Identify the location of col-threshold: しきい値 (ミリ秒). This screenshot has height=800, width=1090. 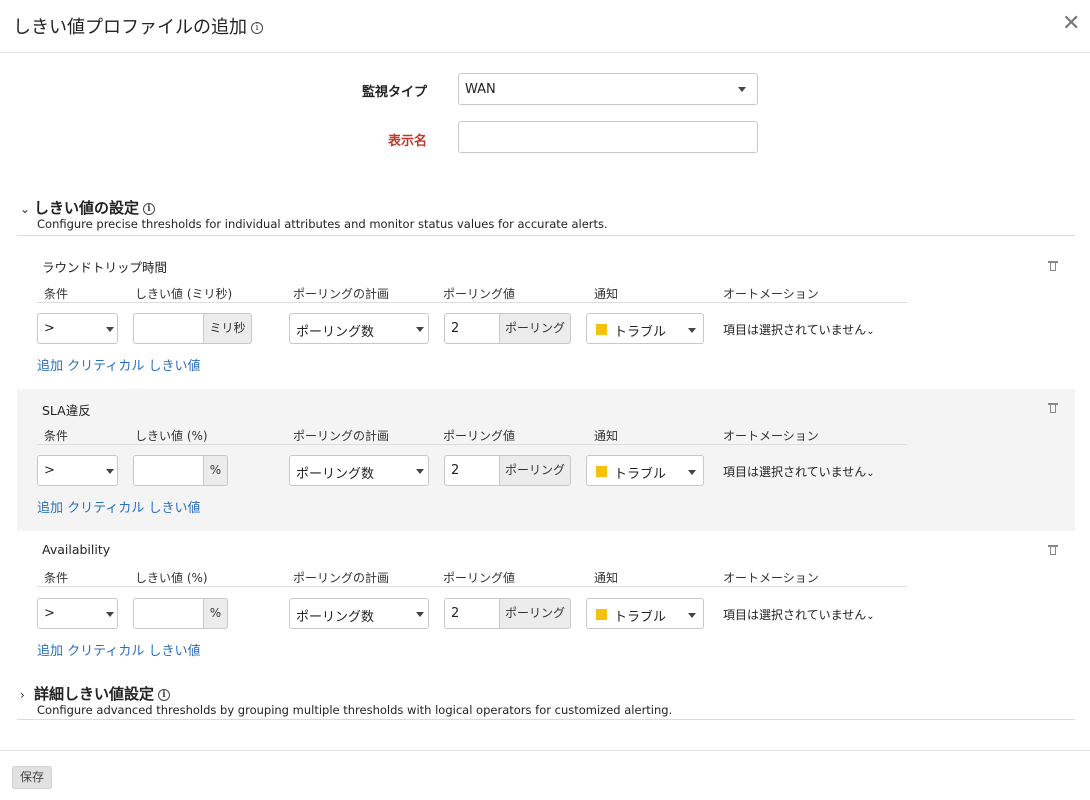
(184, 294).